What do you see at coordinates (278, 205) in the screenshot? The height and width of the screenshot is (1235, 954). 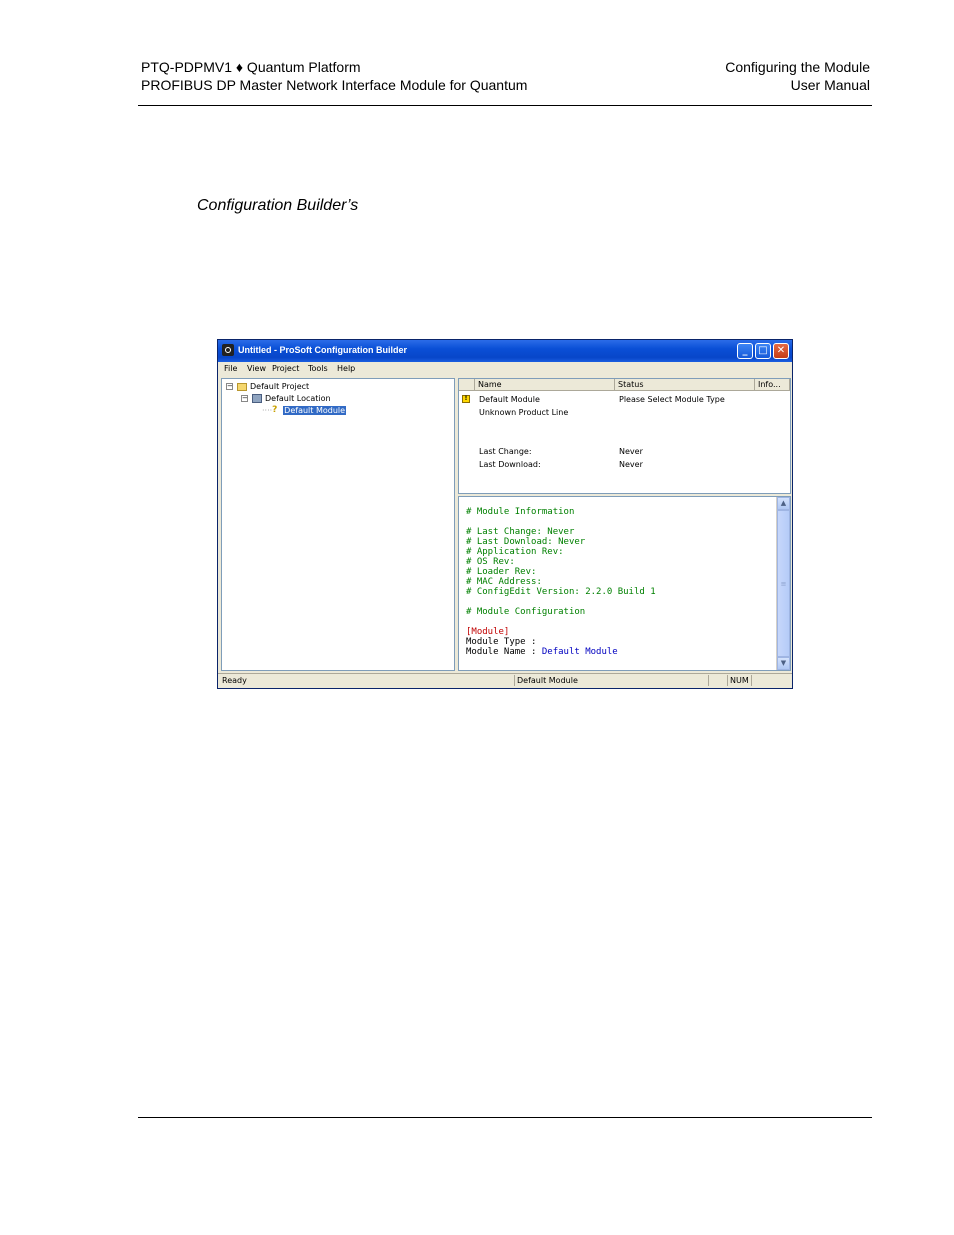 I see `figure-caption: Configuration Builder’s` at bounding box center [278, 205].